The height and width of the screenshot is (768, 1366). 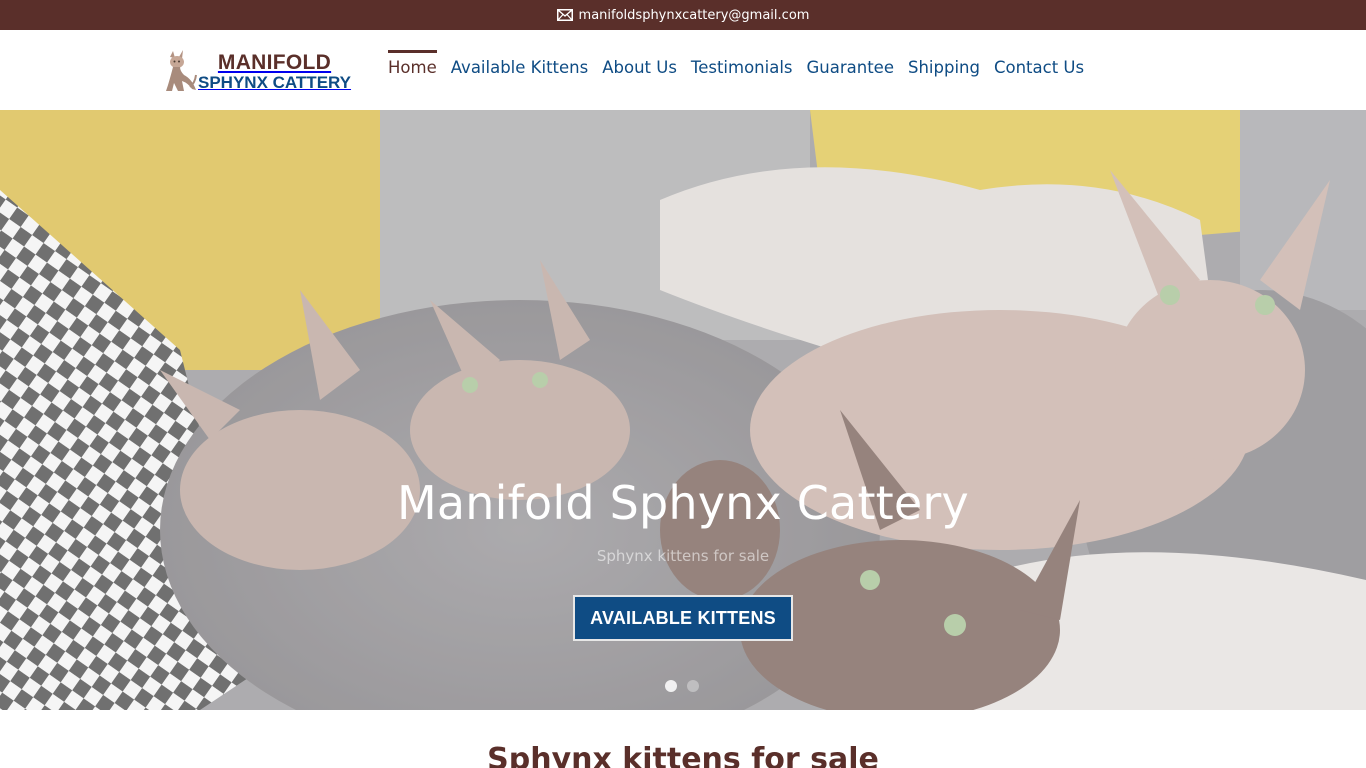 I want to click on envelope-icon, so click(x=564, y=15).